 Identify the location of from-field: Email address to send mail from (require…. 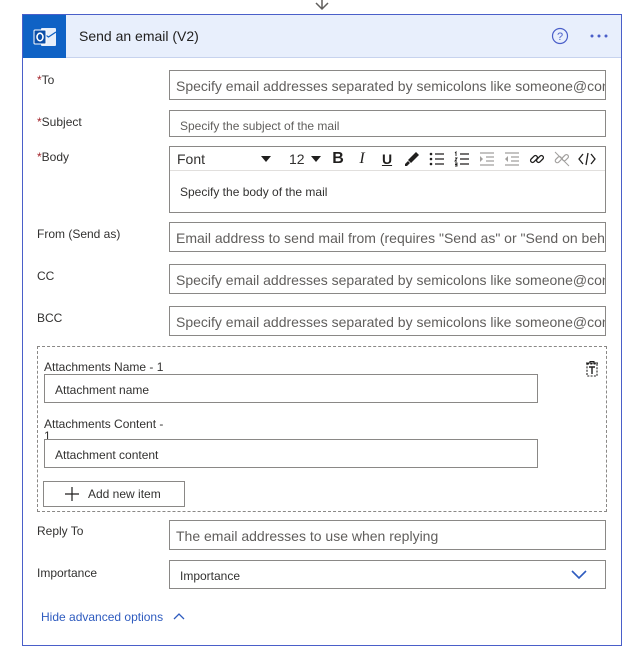
(387, 237).